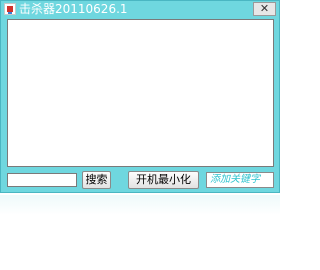  What do you see at coordinates (140, 205) in the screenshot?
I see `window-reflection` at bounding box center [140, 205].